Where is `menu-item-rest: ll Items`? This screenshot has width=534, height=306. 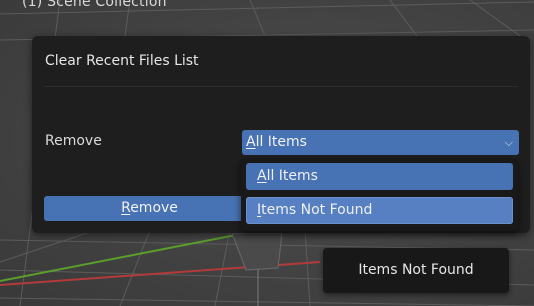
menu-item-rest: ll Items is located at coordinates (292, 176).